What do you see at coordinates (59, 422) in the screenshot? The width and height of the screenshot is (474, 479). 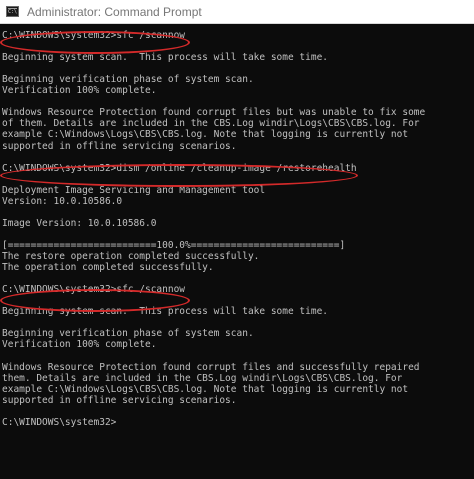 I see `console-line: C:\WINDOWS\system32>` at bounding box center [59, 422].